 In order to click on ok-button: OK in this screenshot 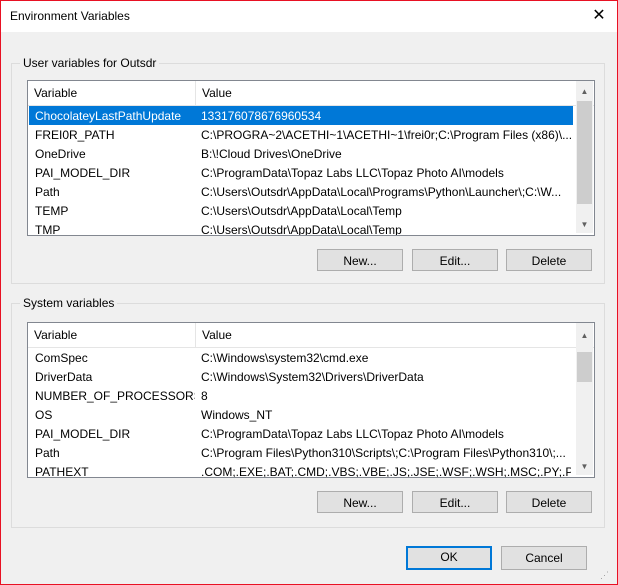, I will do `click(449, 558)`.